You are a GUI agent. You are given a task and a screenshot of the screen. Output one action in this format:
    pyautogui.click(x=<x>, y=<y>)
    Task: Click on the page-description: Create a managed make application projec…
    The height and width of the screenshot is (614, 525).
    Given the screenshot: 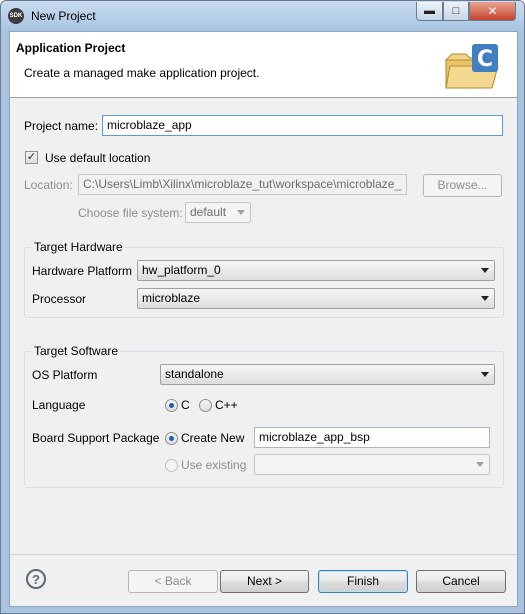 What is the action you would take?
    pyautogui.click(x=142, y=73)
    